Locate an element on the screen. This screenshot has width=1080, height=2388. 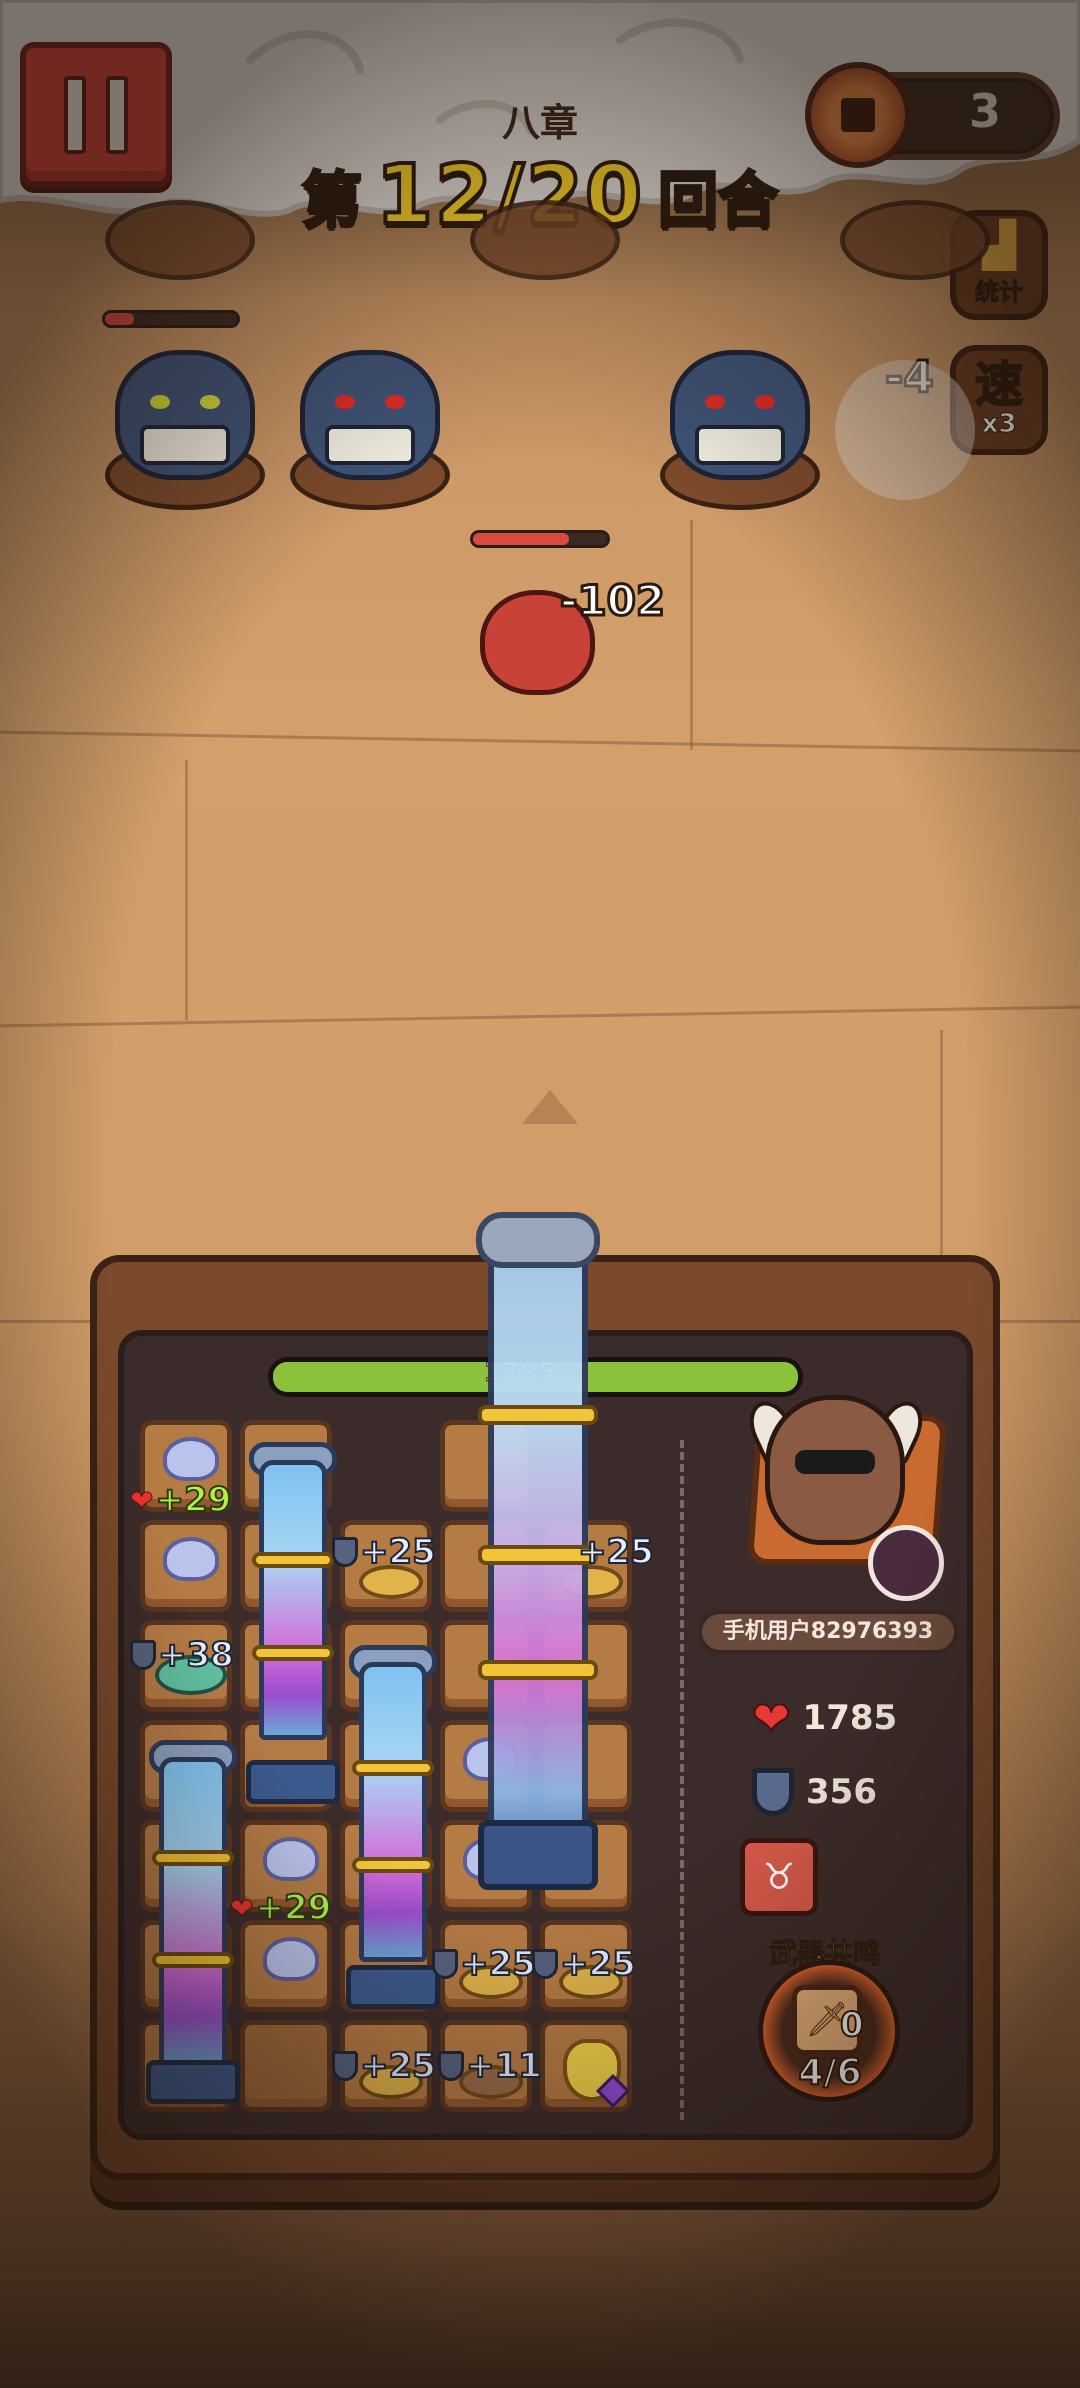
coin-count: 3 is located at coordinates (984, 111).